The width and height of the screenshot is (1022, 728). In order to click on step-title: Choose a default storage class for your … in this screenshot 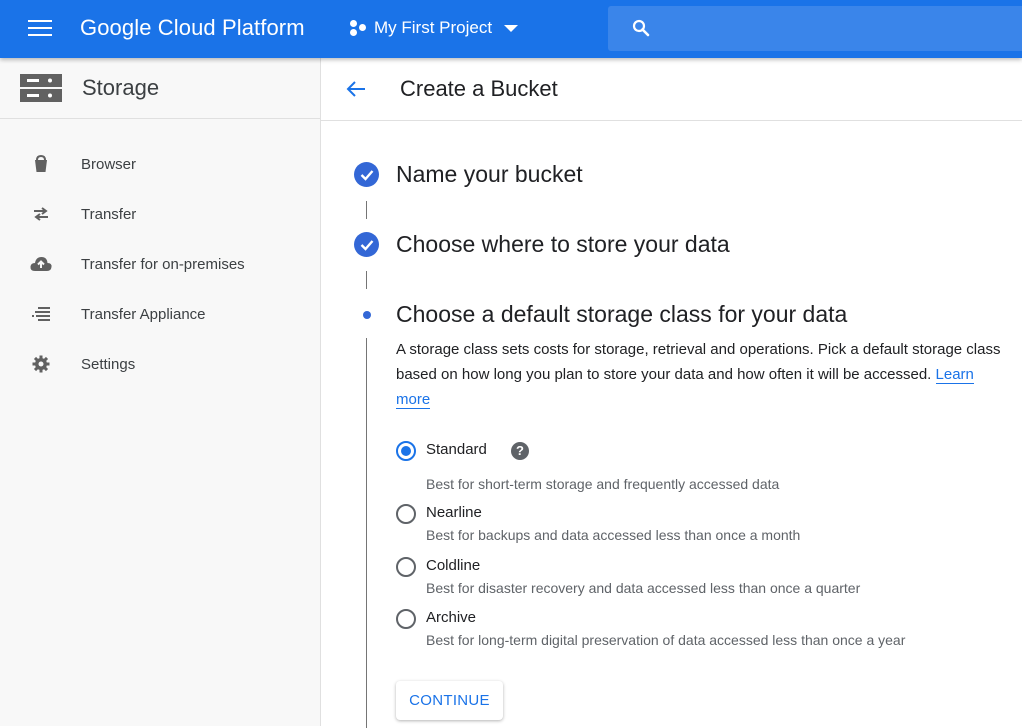, I will do `click(622, 314)`.